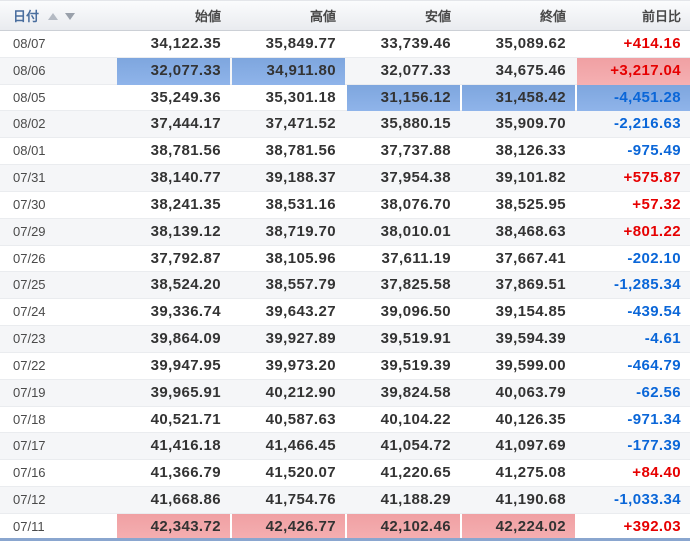 This screenshot has height=541, width=690. I want to click on cell-low: 37,954.38, so click(402, 178).